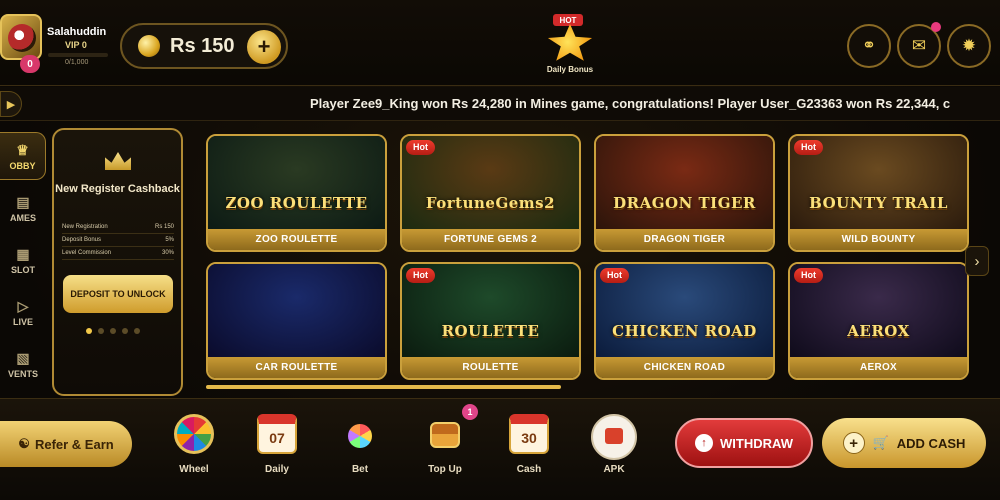 This screenshot has width=1000, height=500. What do you see at coordinates (684, 367) in the screenshot?
I see `game-title: CHICKEN ROAD` at bounding box center [684, 367].